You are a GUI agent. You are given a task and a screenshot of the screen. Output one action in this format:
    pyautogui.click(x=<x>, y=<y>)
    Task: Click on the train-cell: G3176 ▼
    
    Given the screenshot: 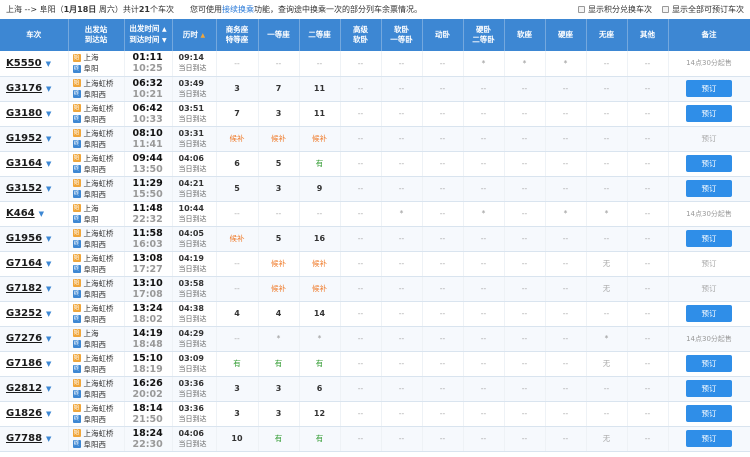 What is the action you would take?
    pyautogui.click(x=34, y=89)
    